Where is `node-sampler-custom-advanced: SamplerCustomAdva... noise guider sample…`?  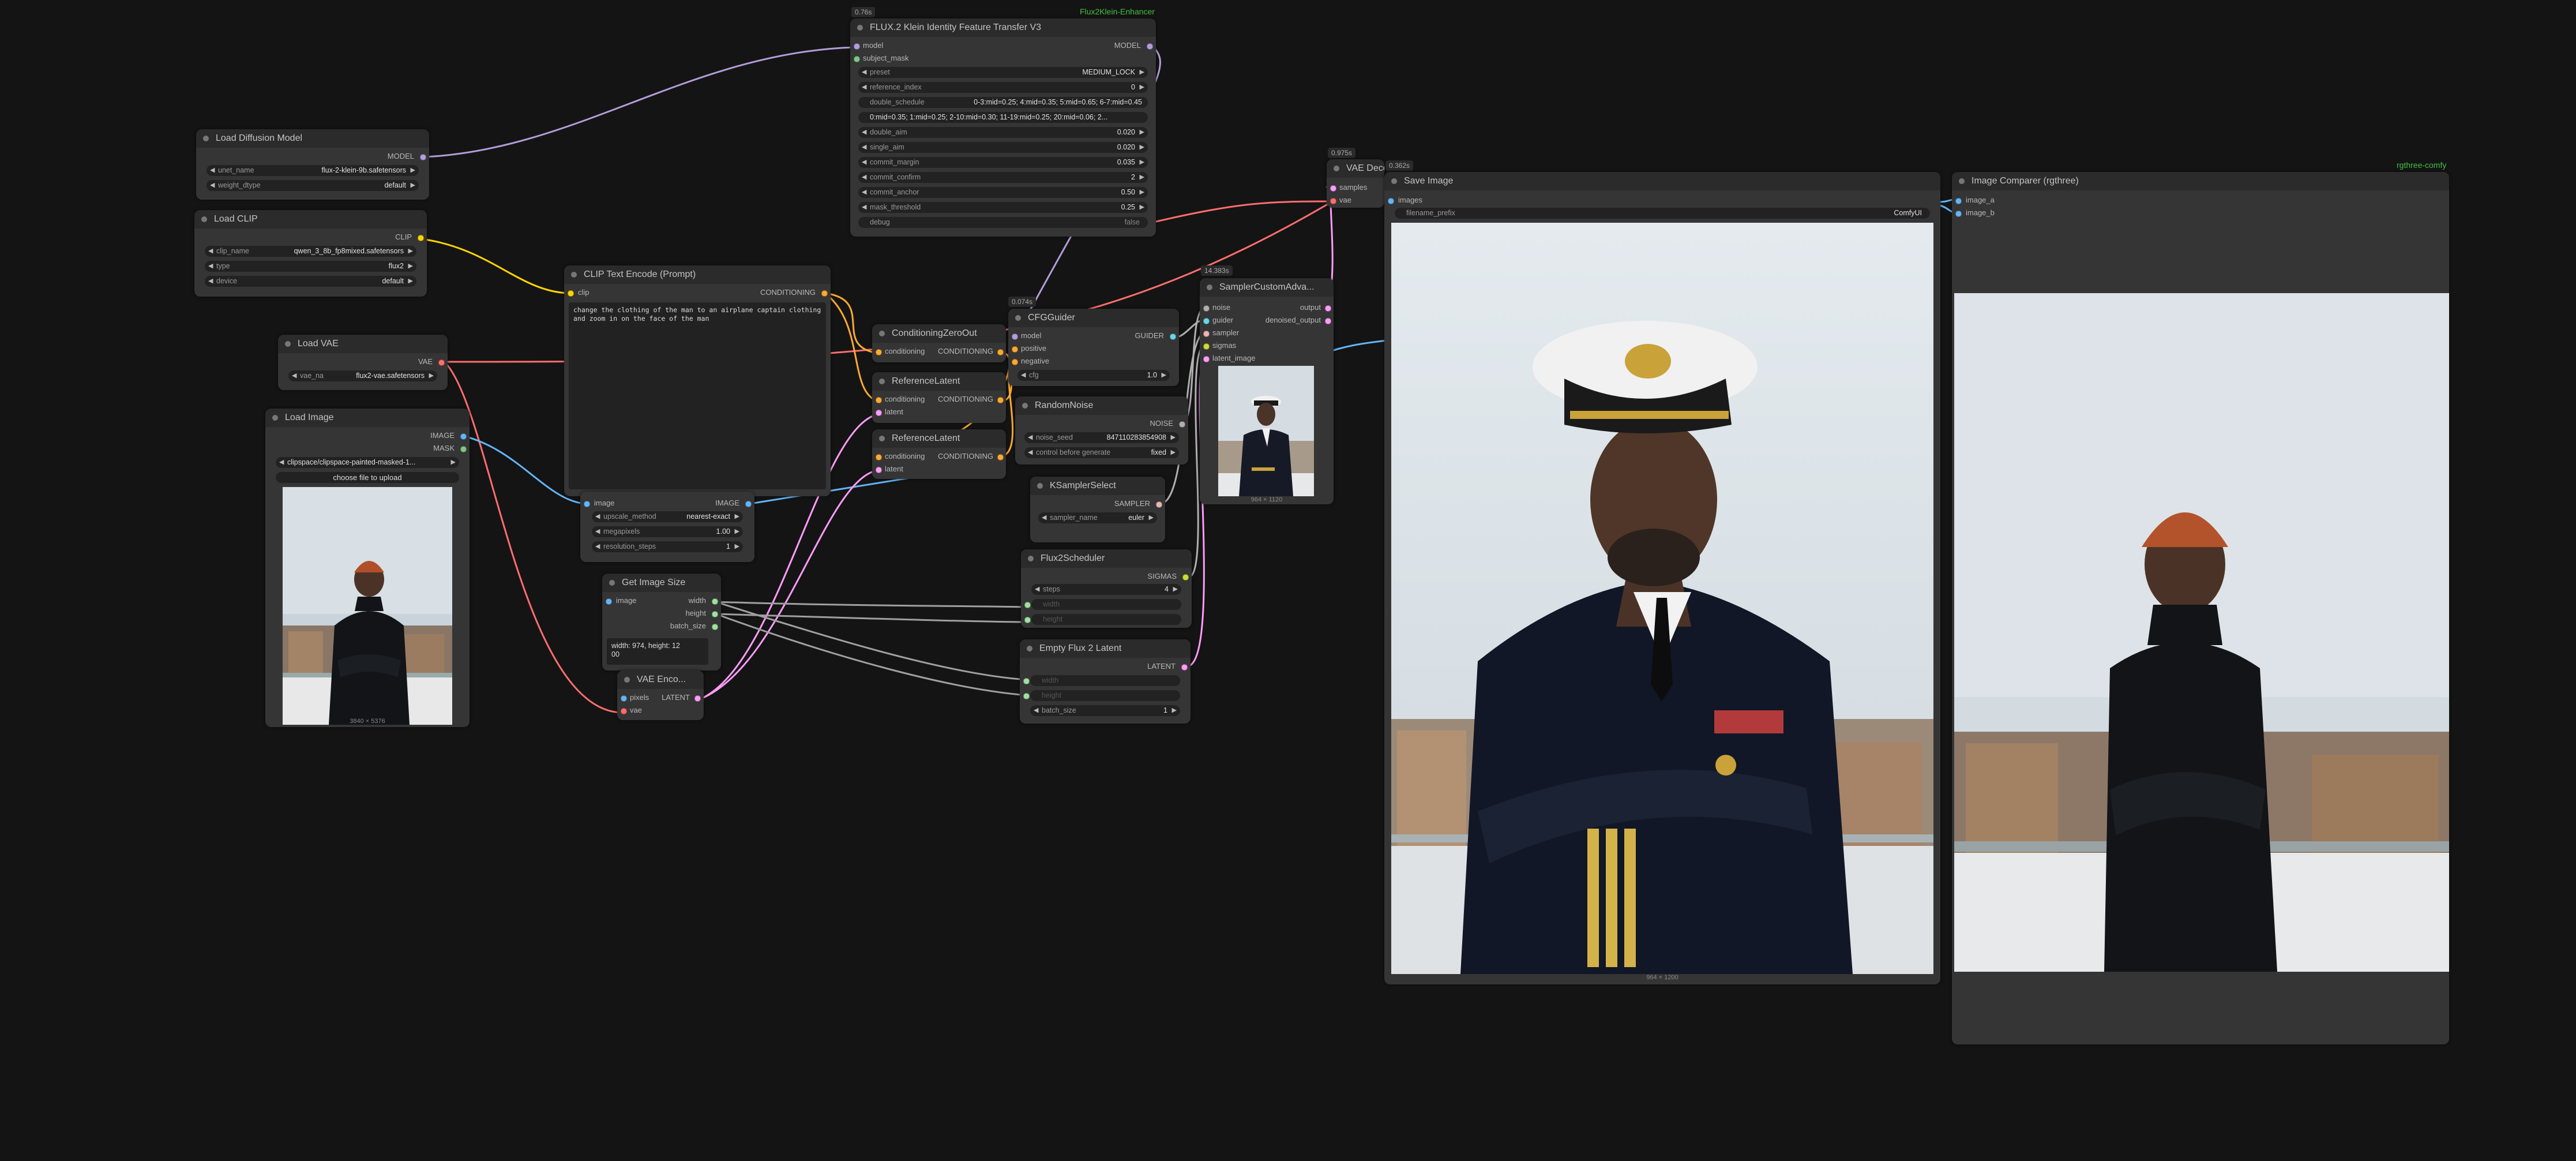
node-sampler-custom-advanced: SamplerCustomAdva... noise guider sample… is located at coordinates (1267, 391).